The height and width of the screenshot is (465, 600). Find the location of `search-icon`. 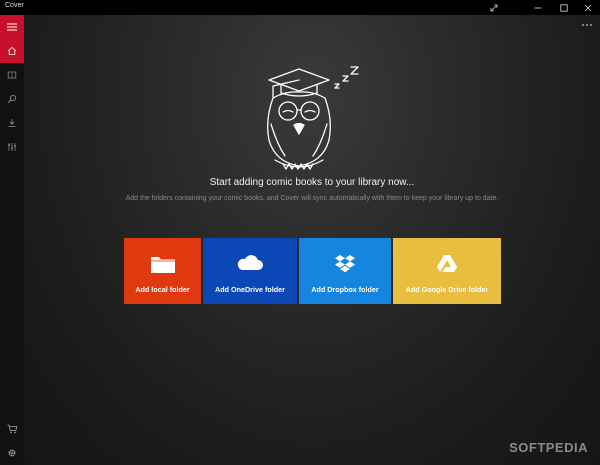

search-icon is located at coordinates (11, 99).